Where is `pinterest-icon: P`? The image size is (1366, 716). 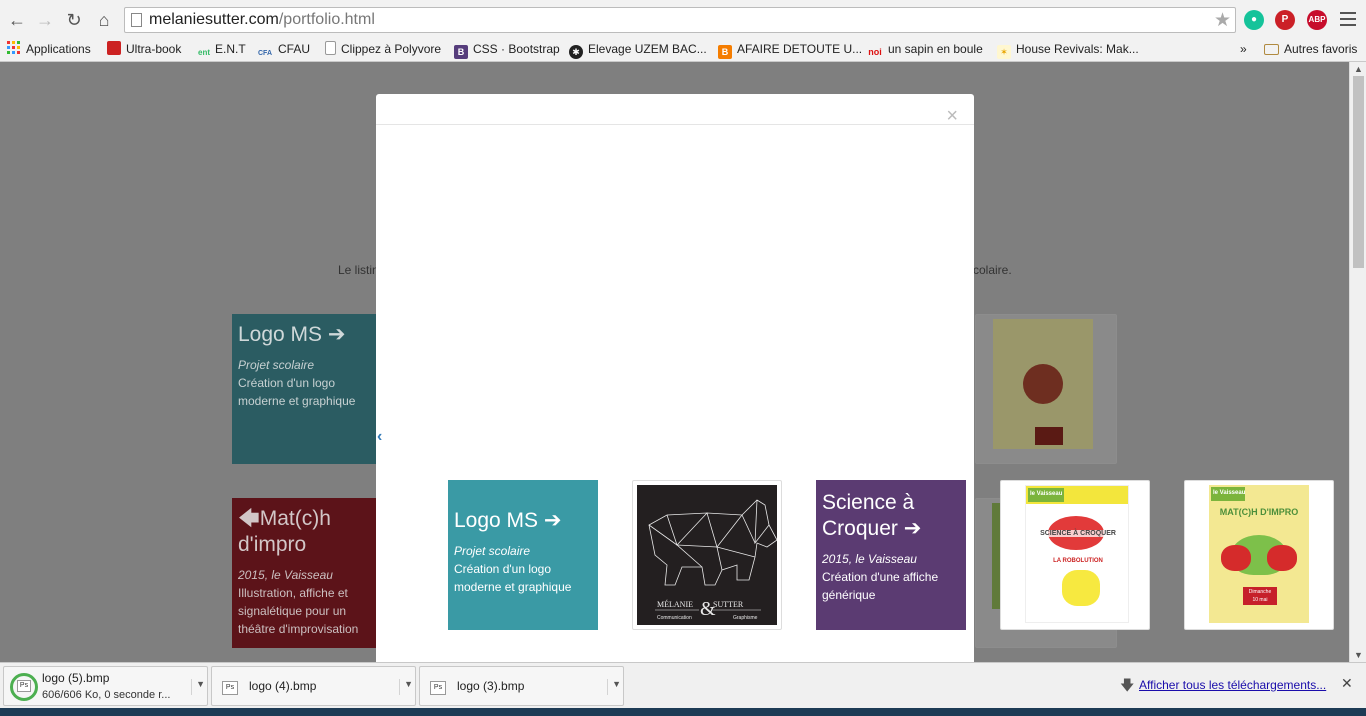
pinterest-icon: P is located at coordinates (1285, 20).